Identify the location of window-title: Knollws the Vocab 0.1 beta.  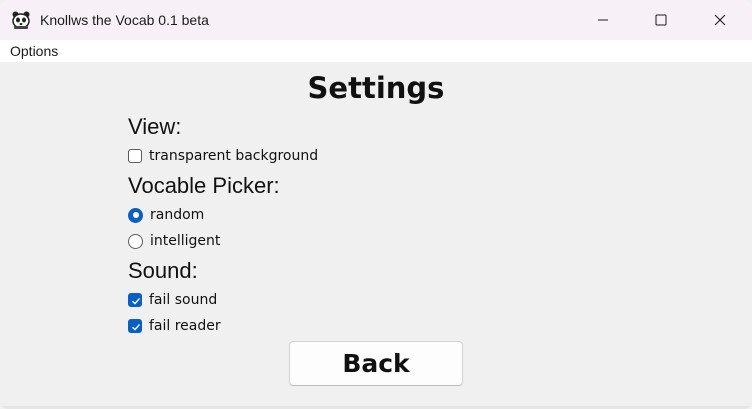
(124, 20).